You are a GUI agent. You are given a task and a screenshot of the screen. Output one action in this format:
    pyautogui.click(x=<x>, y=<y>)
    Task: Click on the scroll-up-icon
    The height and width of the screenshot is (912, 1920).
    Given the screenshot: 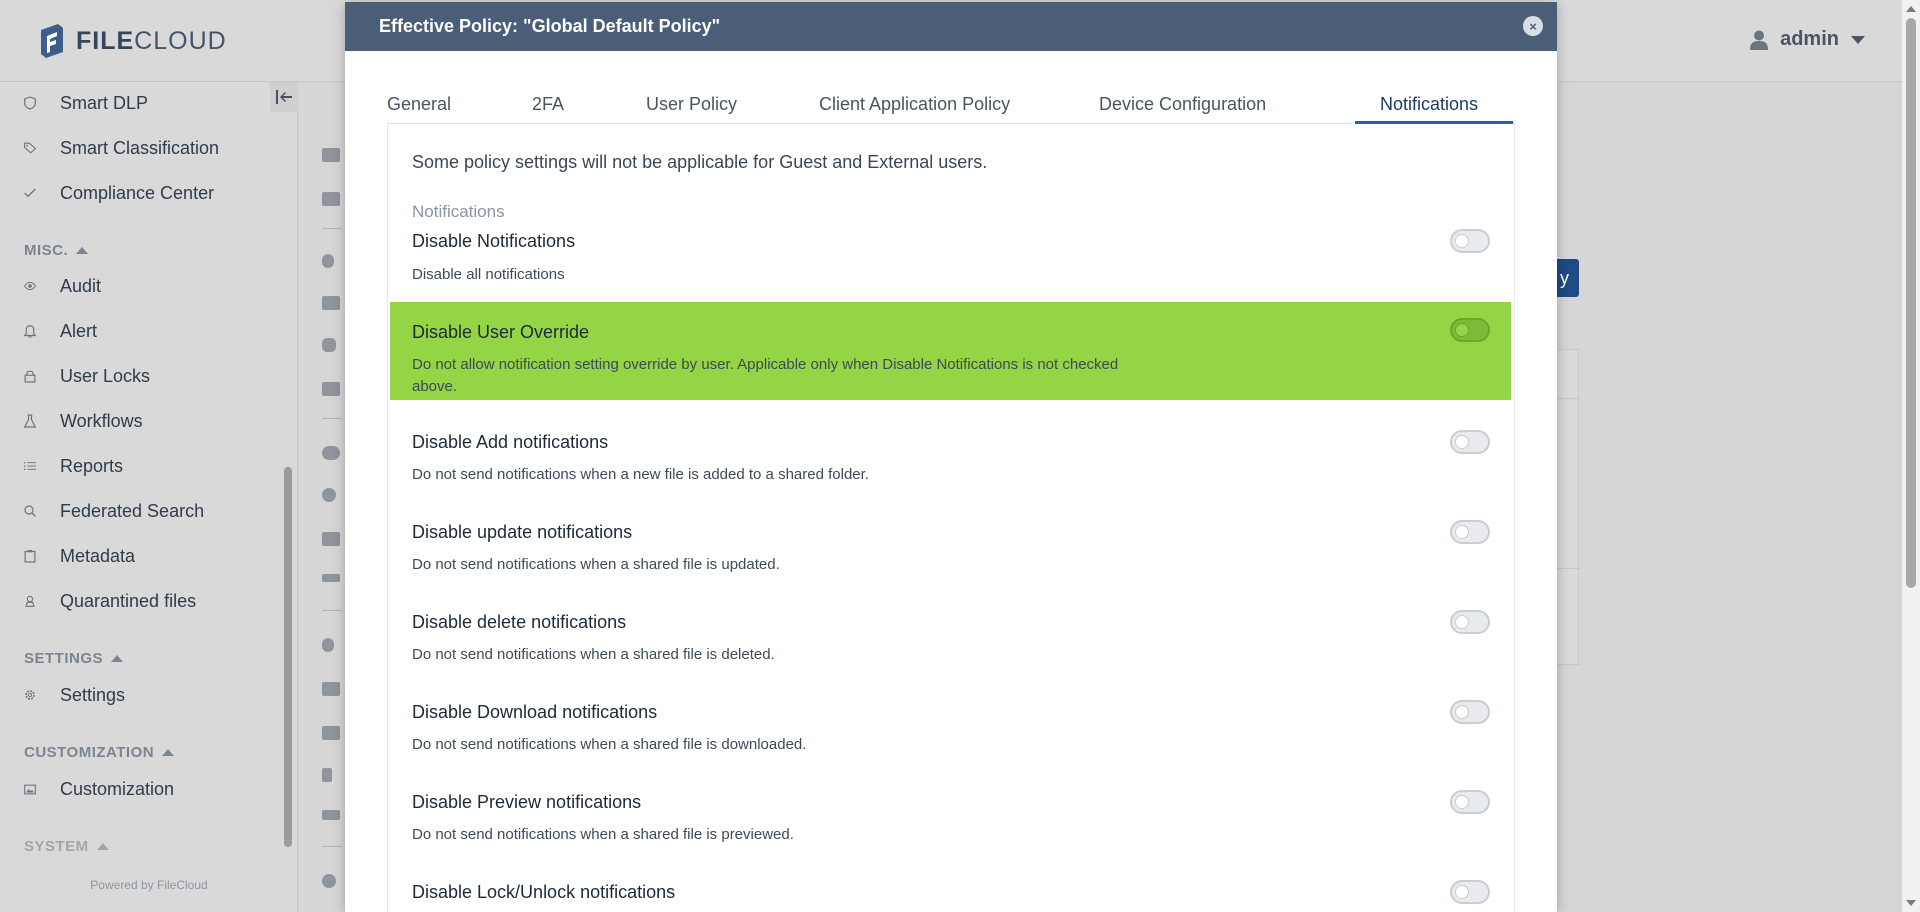 What is the action you would take?
    pyautogui.click(x=1911, y=9)
    